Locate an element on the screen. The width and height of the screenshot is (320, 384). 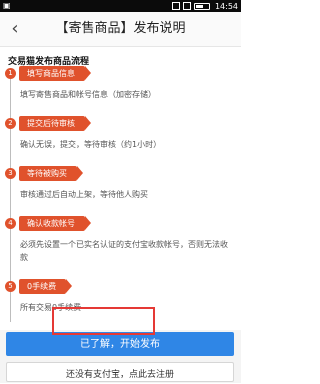
step-description: 填写寄售商品和帐号信息（加密存储） is located at coordinates (88, 94).